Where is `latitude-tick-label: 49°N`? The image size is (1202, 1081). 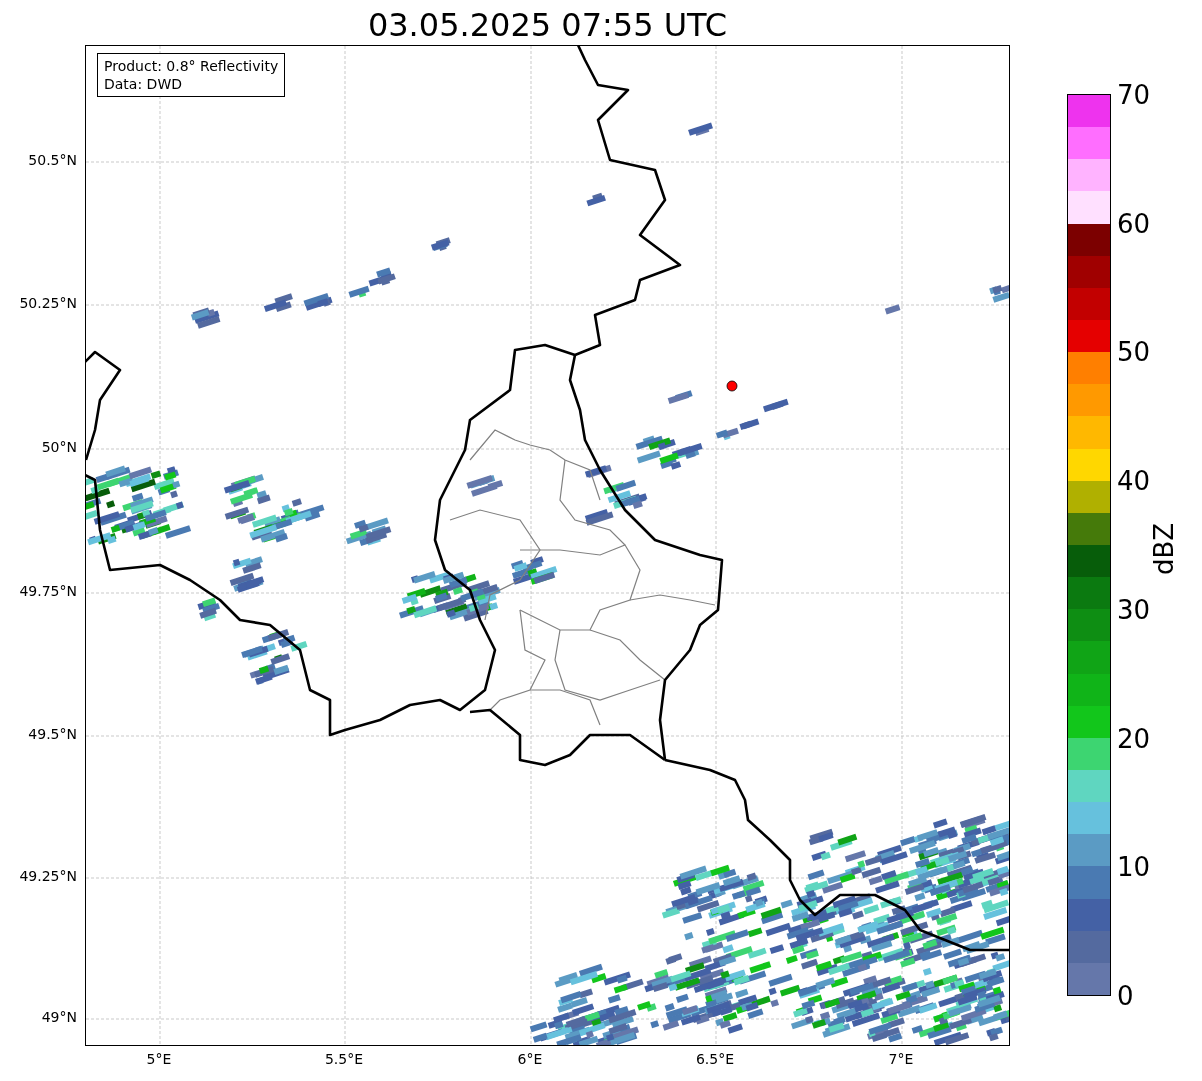
latitude-tick-label: 49°N is located at coordinates (59, 1017).